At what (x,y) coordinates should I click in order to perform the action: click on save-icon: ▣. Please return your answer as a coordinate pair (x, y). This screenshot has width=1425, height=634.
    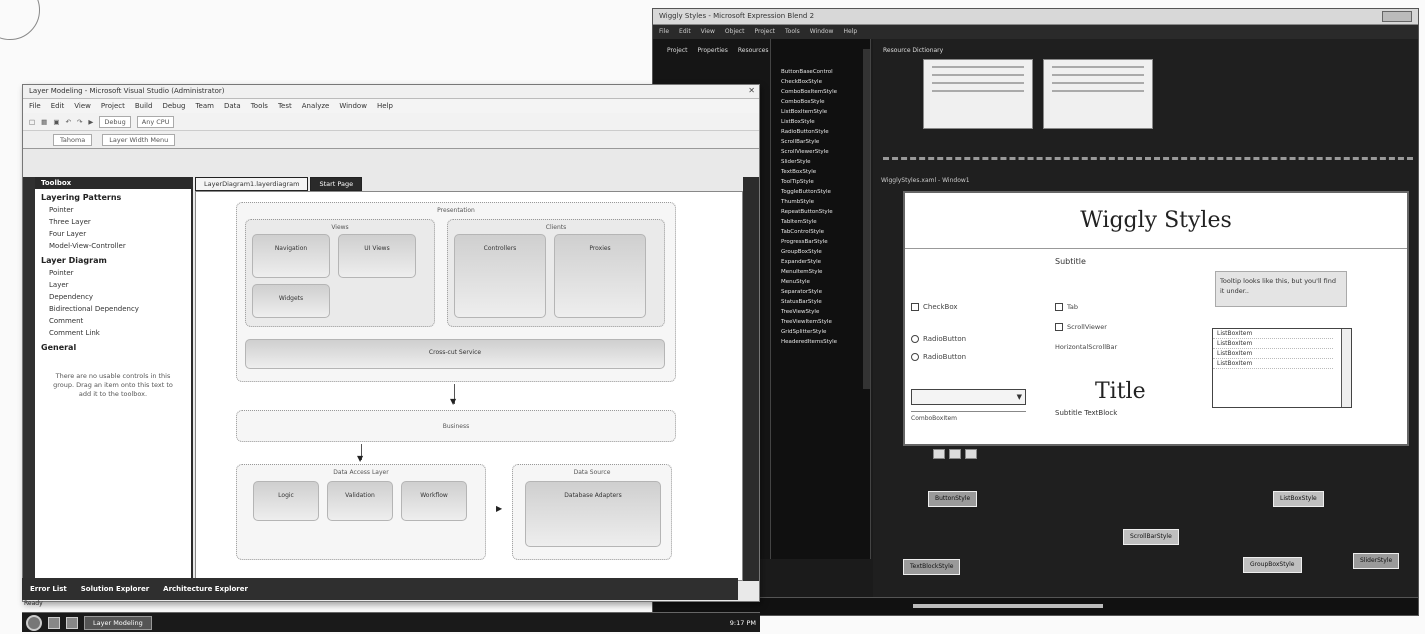
    Looking at the image, I should click on (56, 122).